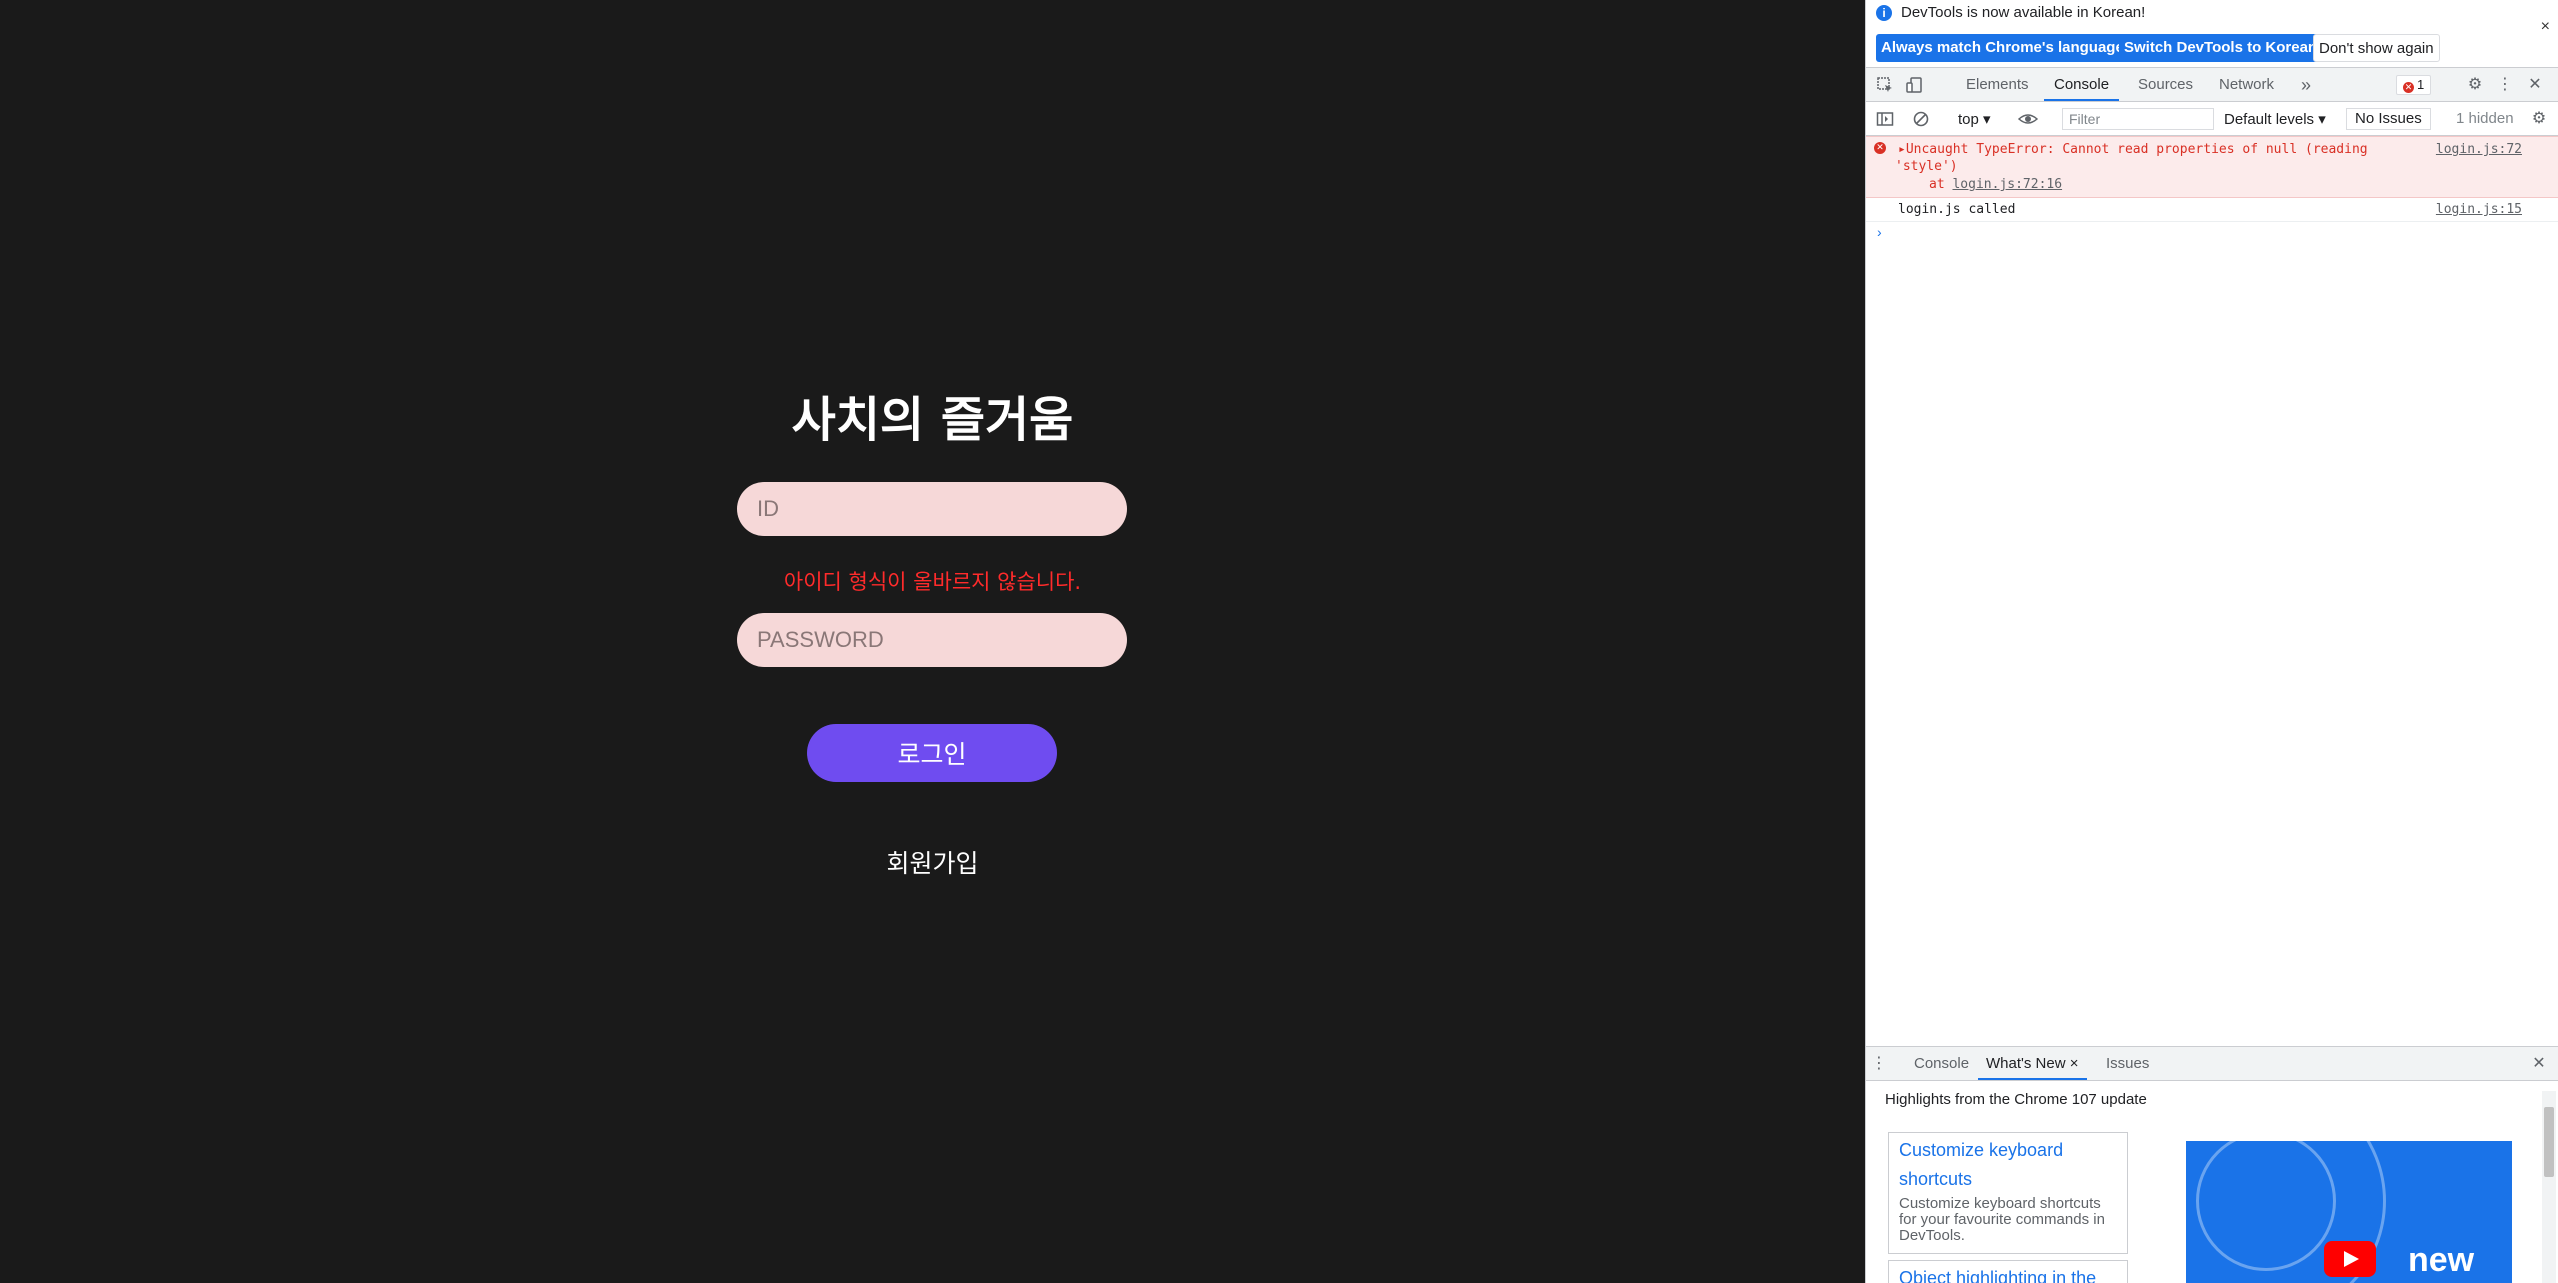  What do you see at coordinates (932, 862) in the screenshot?
I see `signup-link: 회원가입` at bounding box center [932, 862].